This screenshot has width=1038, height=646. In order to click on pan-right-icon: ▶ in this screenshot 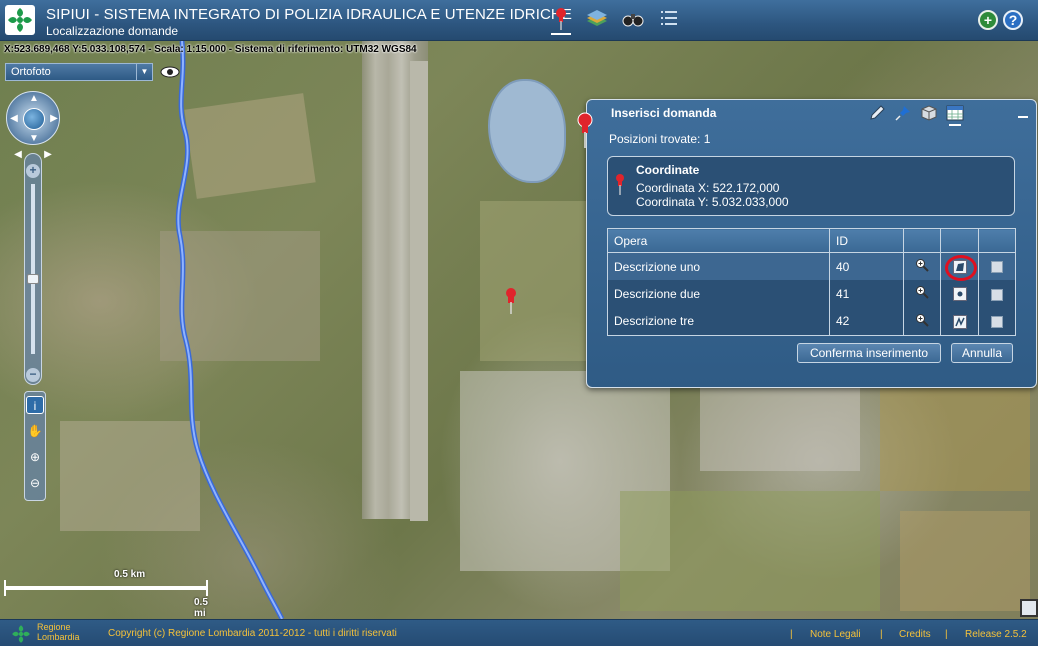, I will do `click(54, 119)`.